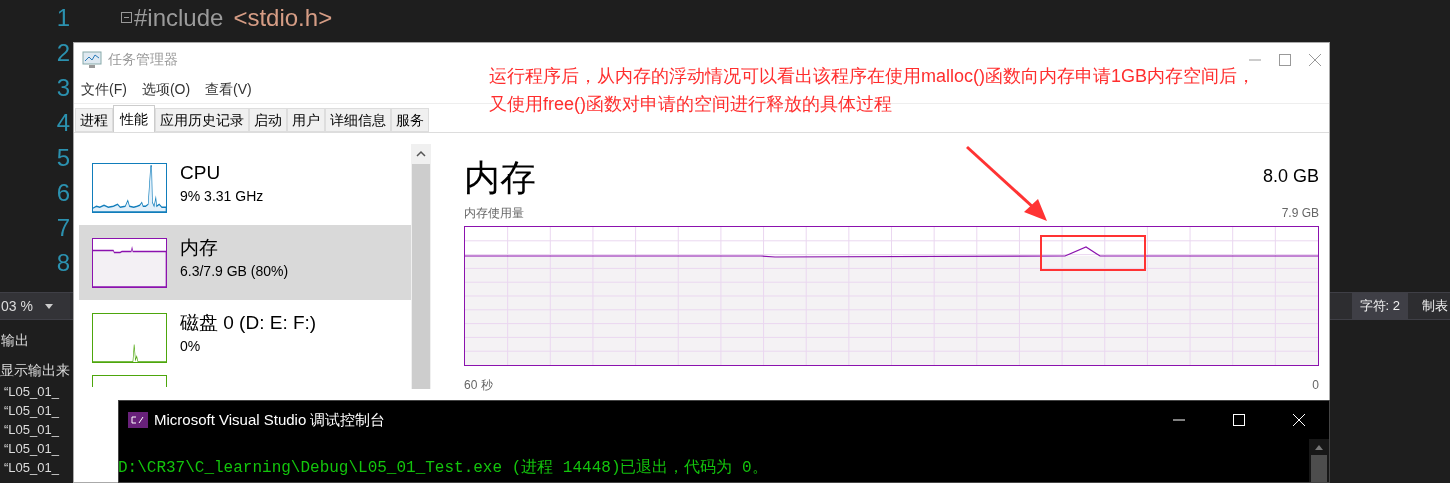 Image resolution: width=1450 pixels, height=483 pixels. What do you see at coordinates (248, 323) in the screenshot?
I see `resource-name: 磁盘 0 (D: E: F:)` at bounding box center [248, 323].